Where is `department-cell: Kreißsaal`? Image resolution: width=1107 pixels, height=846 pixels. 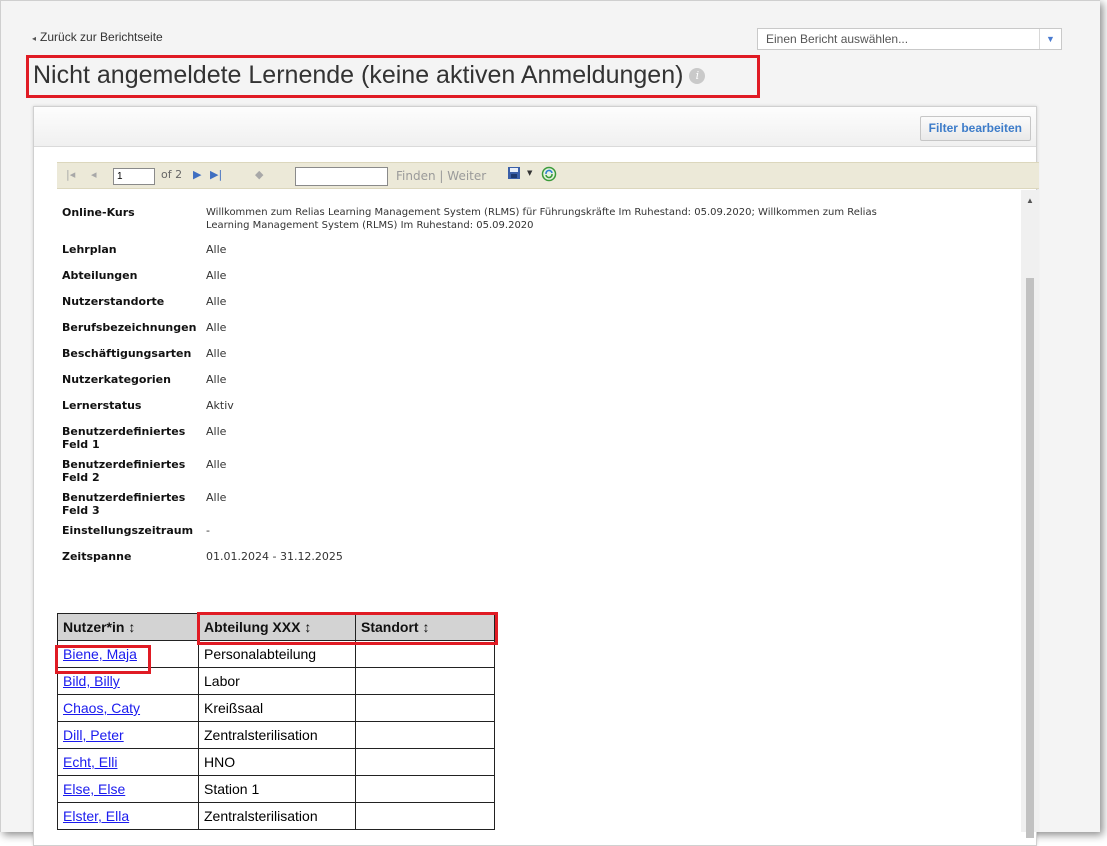
department-cell: Kreißsaal is located at coordinates (277, 708).